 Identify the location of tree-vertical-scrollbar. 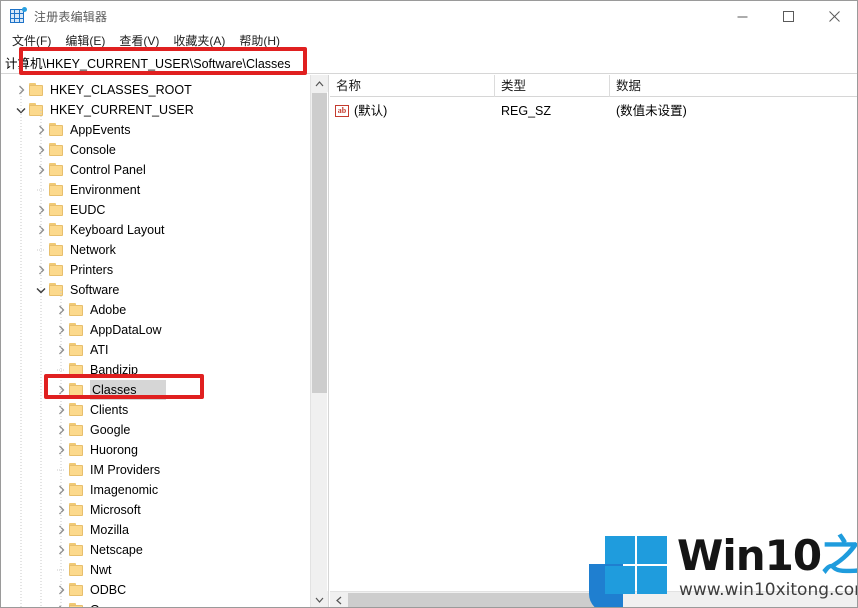
(319, 341).